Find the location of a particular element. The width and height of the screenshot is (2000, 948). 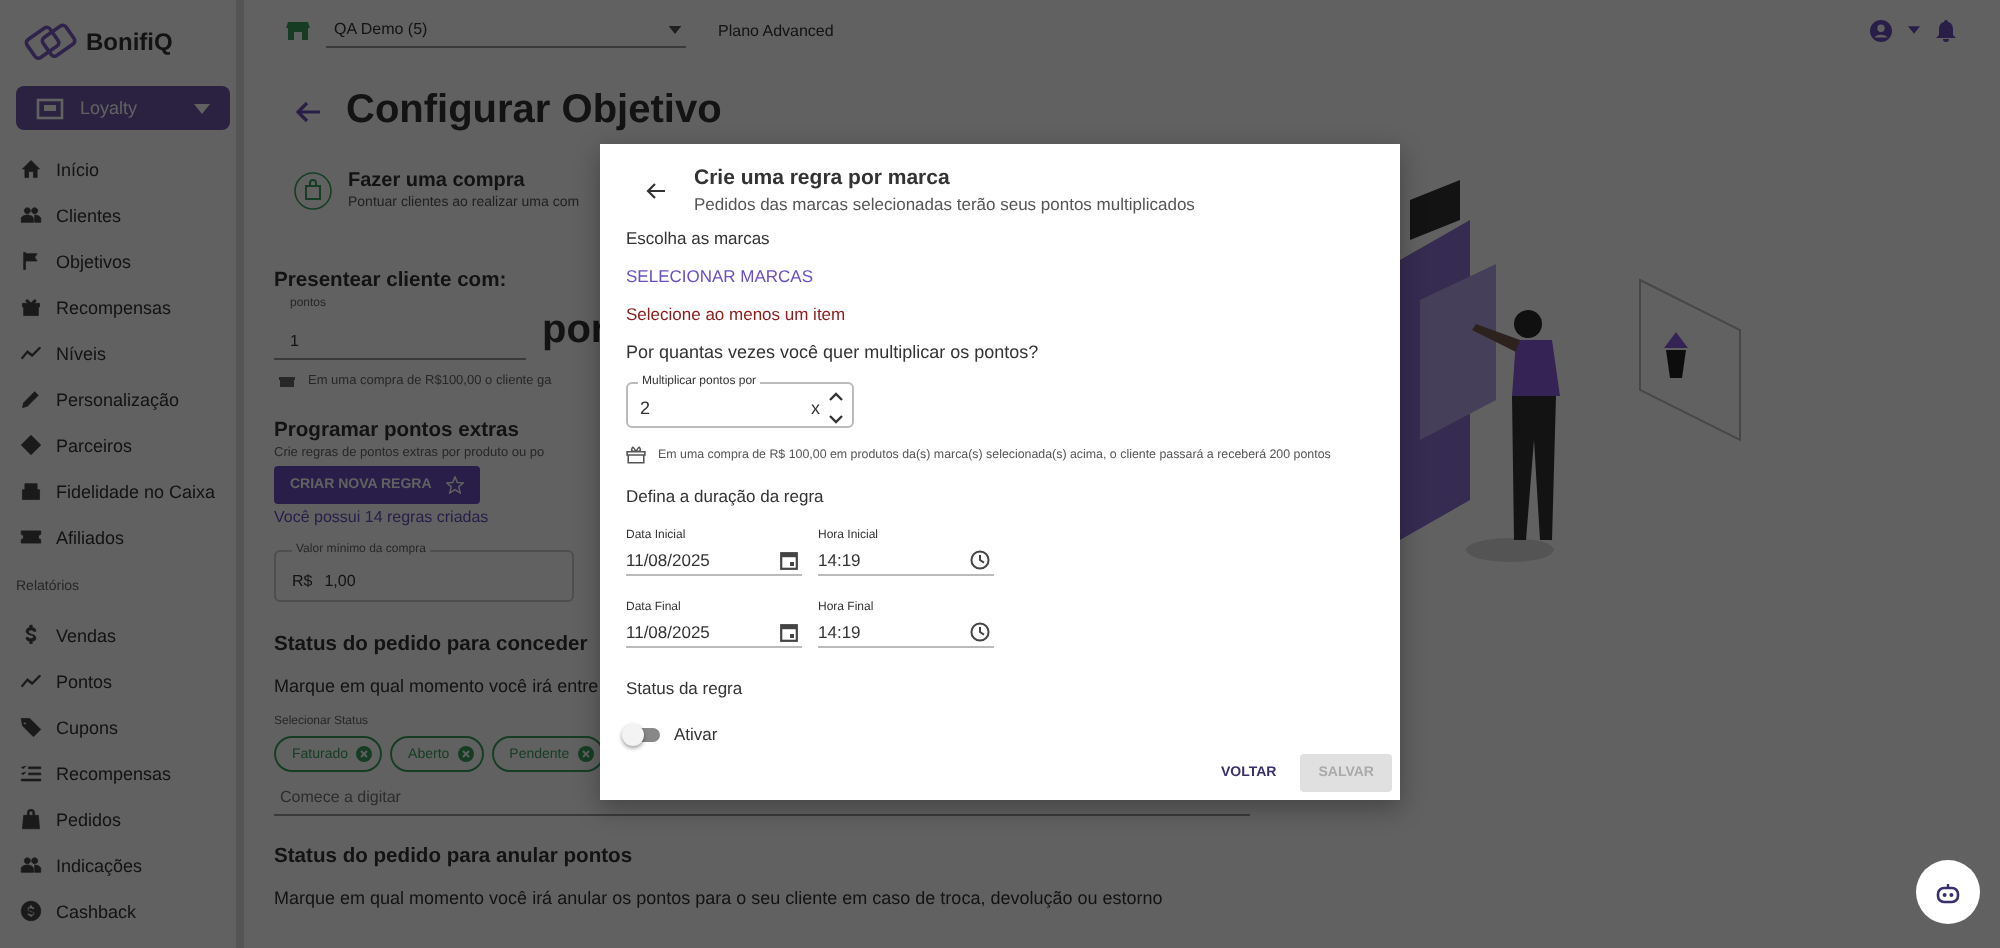

dialog-subtitle: Pedidos das marcas selecionadas terão seus pontos multiplicados is located at coordinates (944, 204).